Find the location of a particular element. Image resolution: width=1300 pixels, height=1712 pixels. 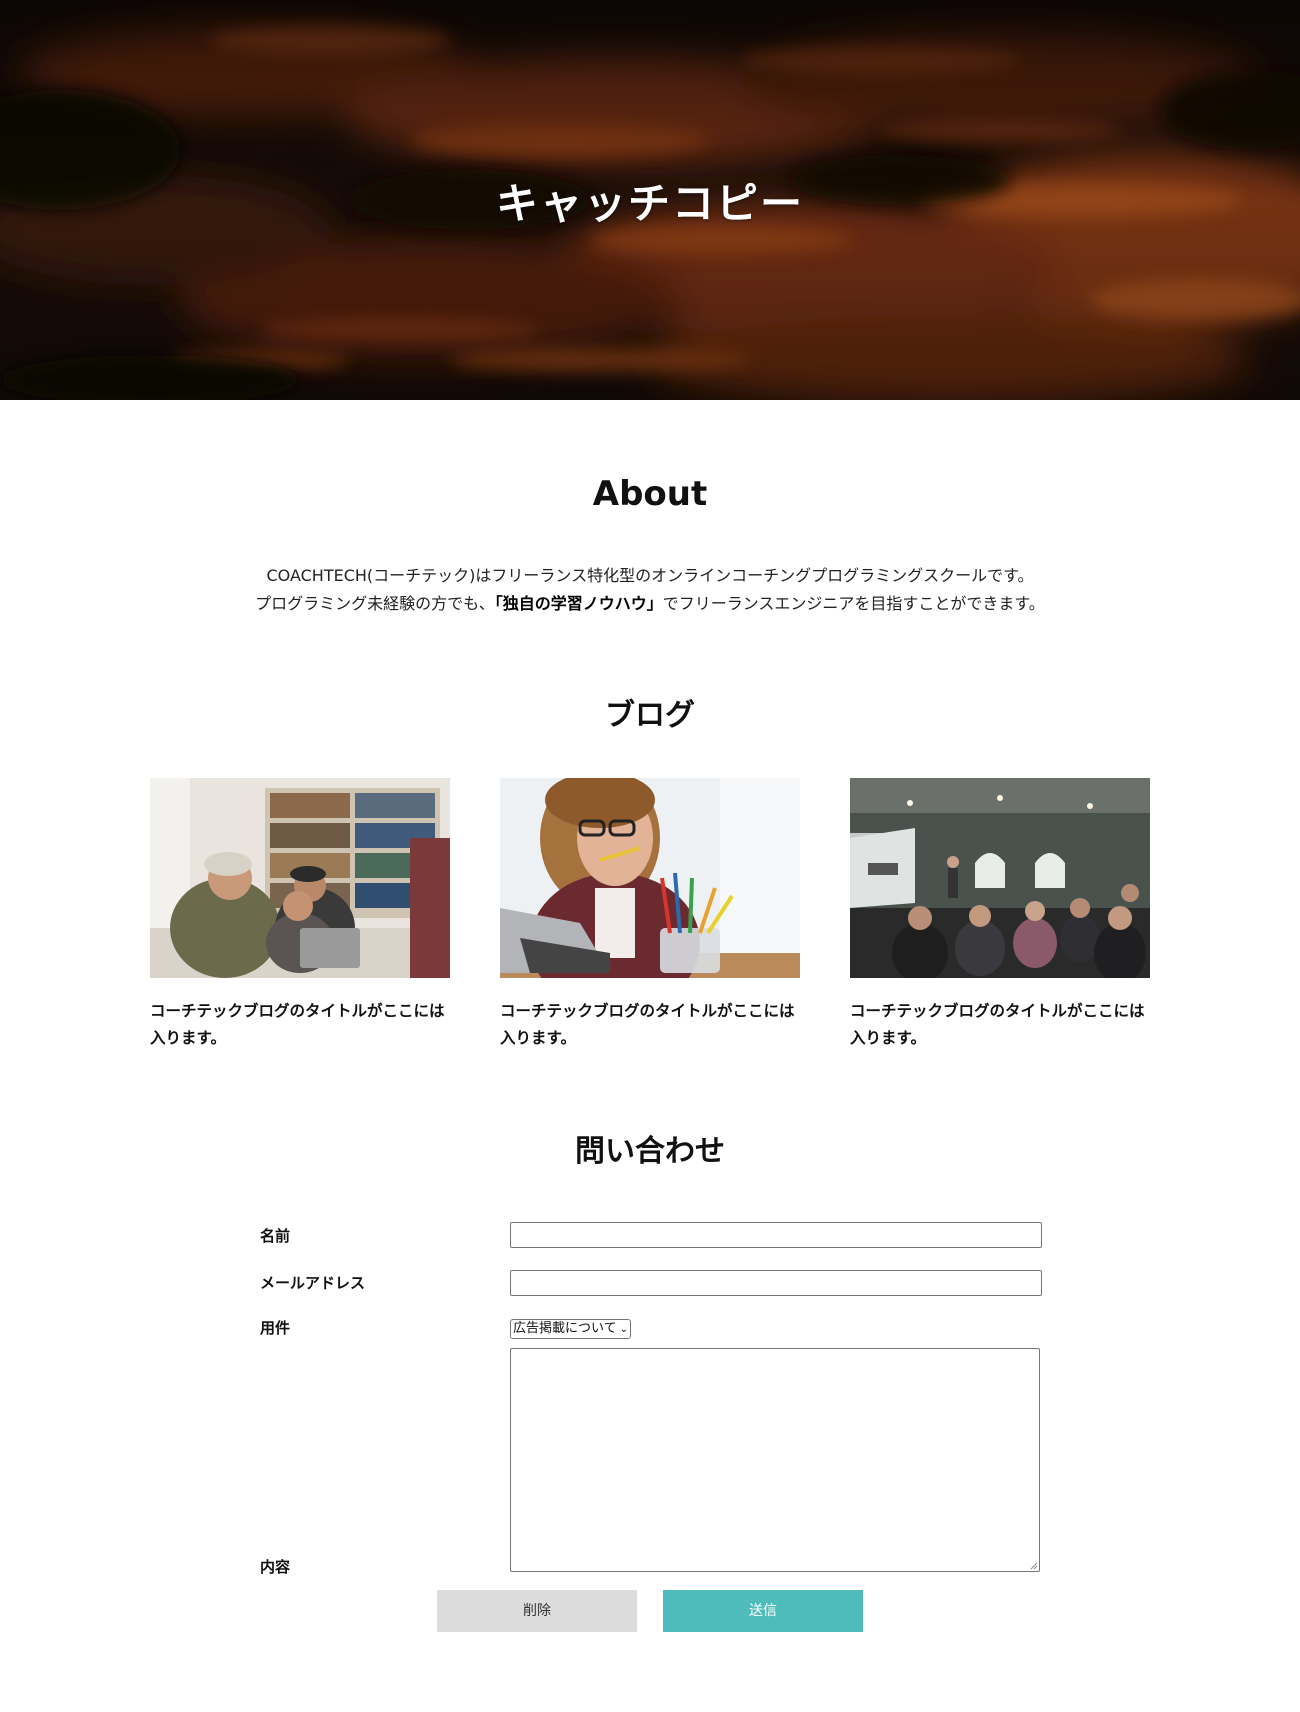

blog-heading: ブログ is located at coordinates (650, 715).